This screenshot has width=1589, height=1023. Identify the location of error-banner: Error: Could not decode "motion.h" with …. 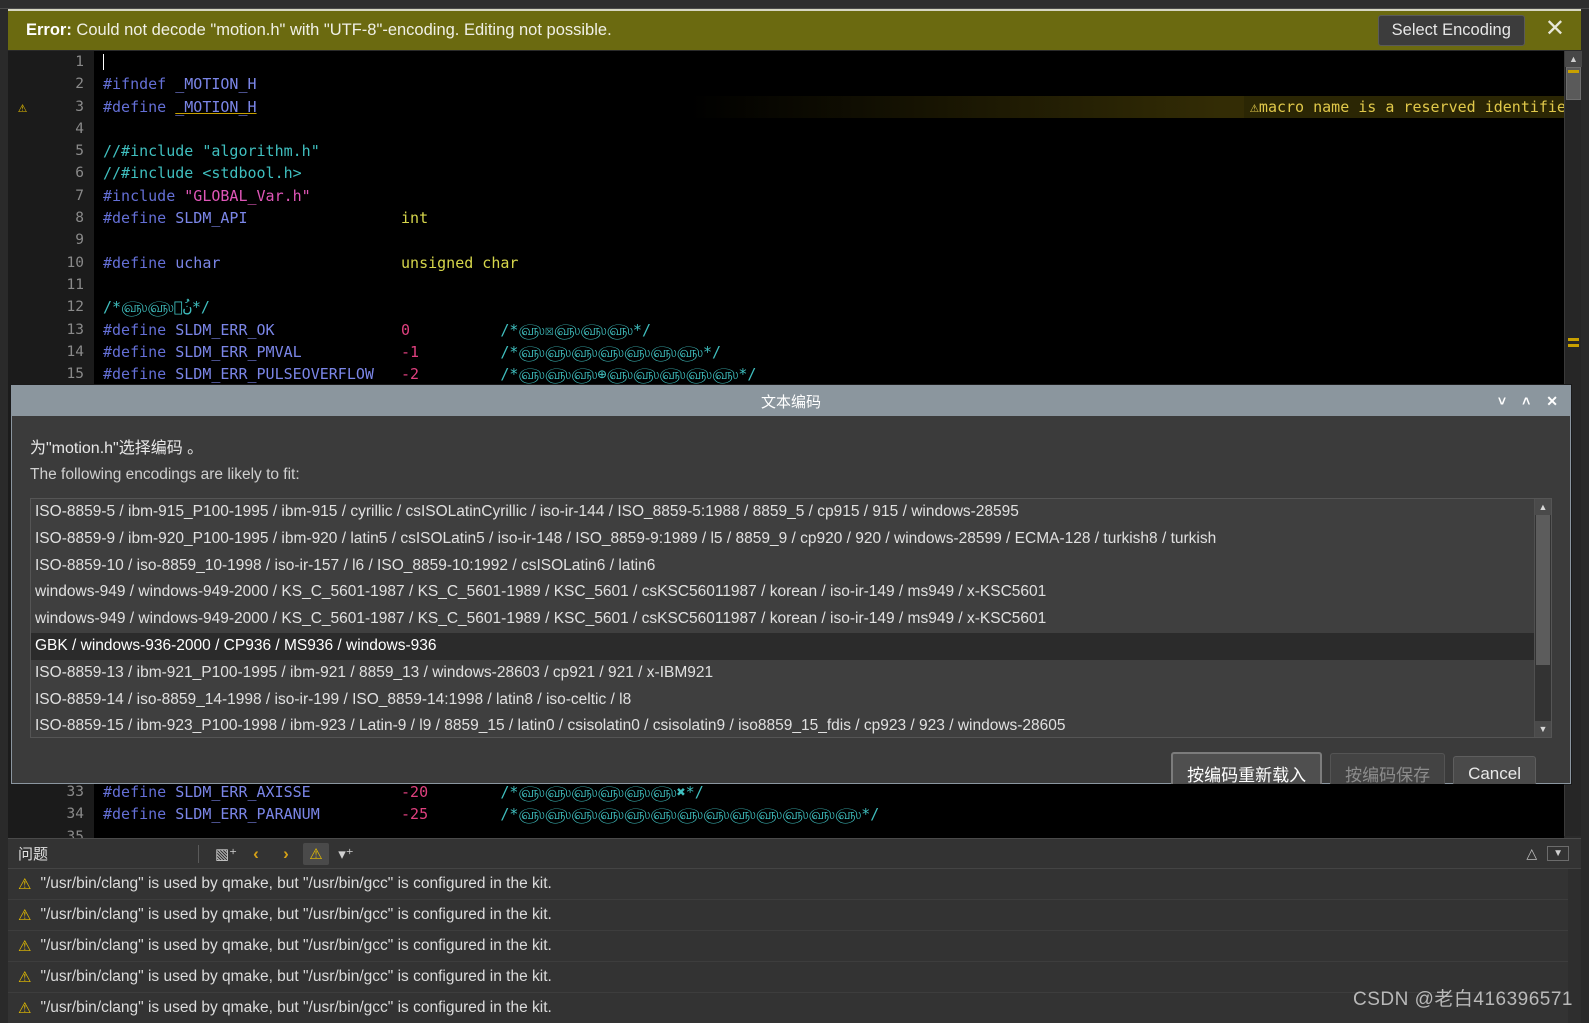
(794, 29).